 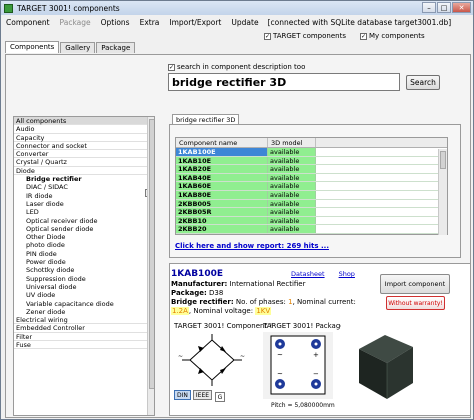 What do you see at coordinates (84, 138) in the screenshot?
I see `category-item: Capacity` at bounding box center [84, 138].